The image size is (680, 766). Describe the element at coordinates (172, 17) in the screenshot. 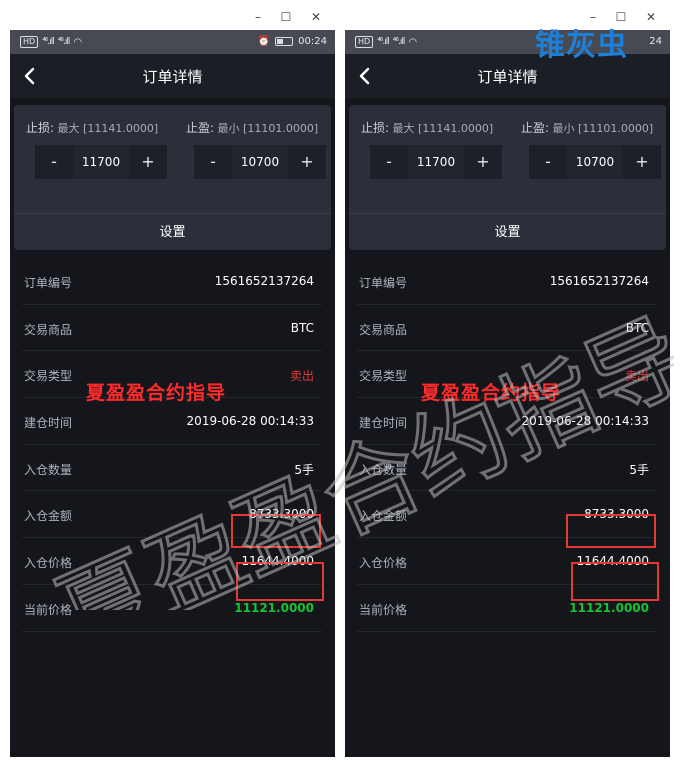

I see `window-titlebar: – ☐ ✕` at that location.